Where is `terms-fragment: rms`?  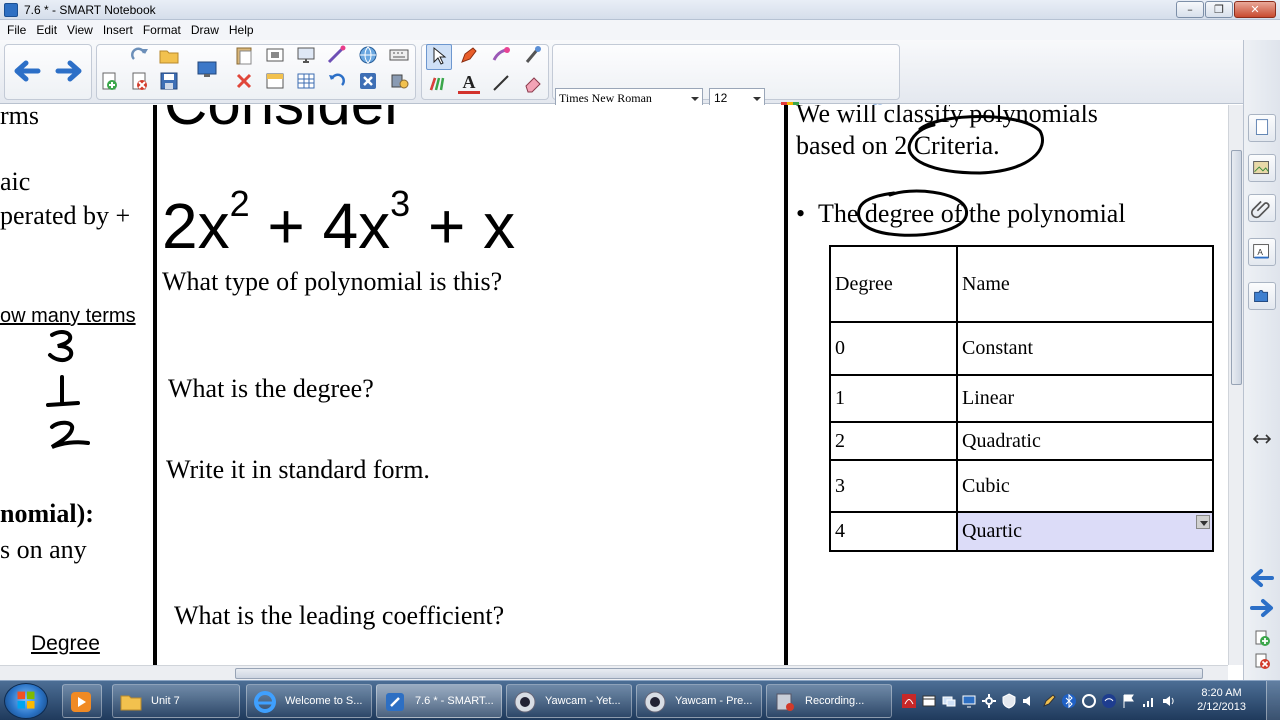 terms-fragment: rms is located at coordinates (19, 117).